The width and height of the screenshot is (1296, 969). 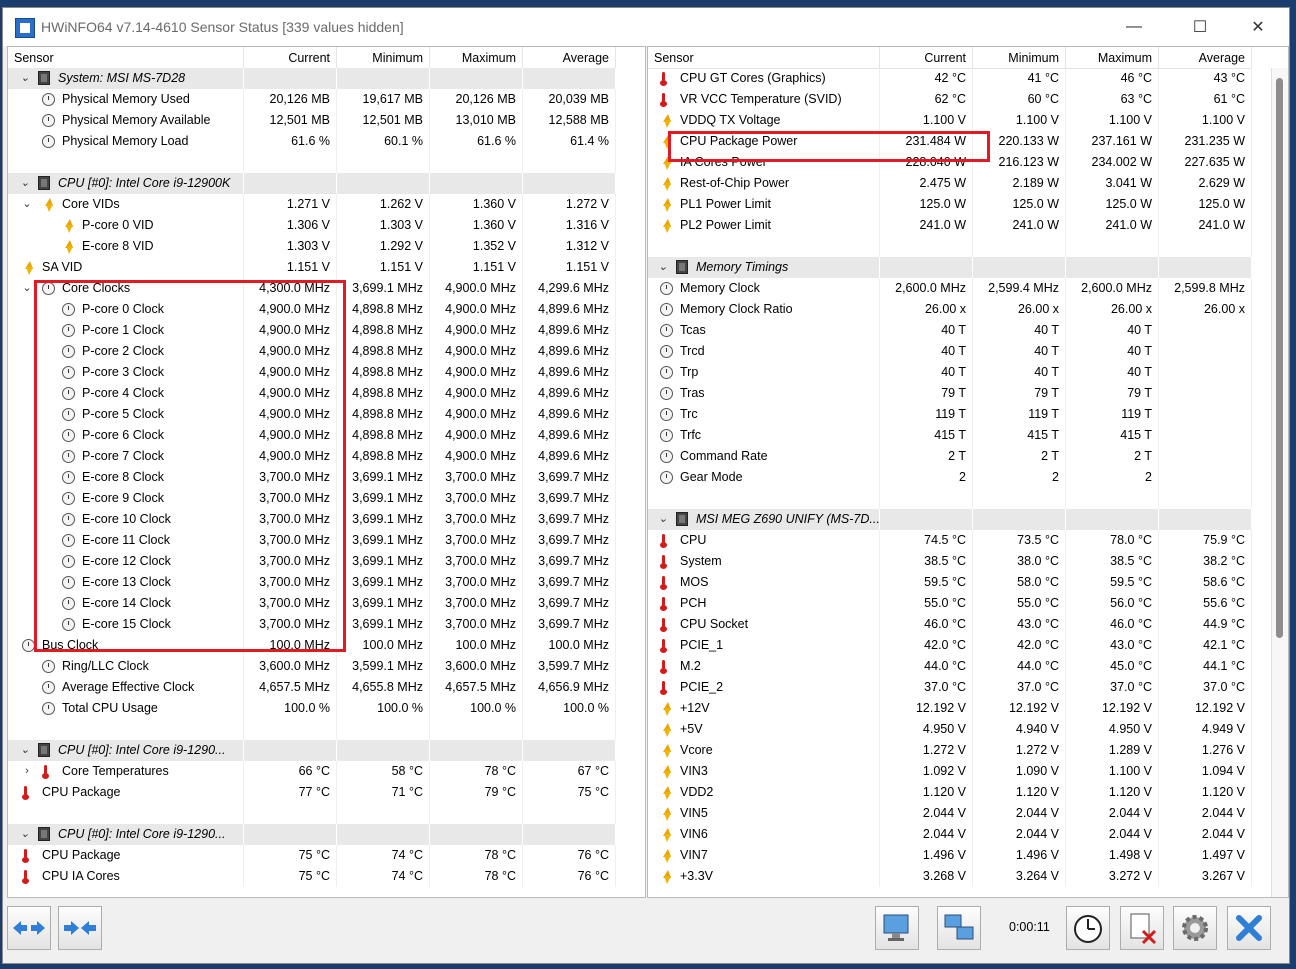 What do you see at coordinates (897, 928) in the screenshot?
I see `report-button` at bounding box center [897, 928].